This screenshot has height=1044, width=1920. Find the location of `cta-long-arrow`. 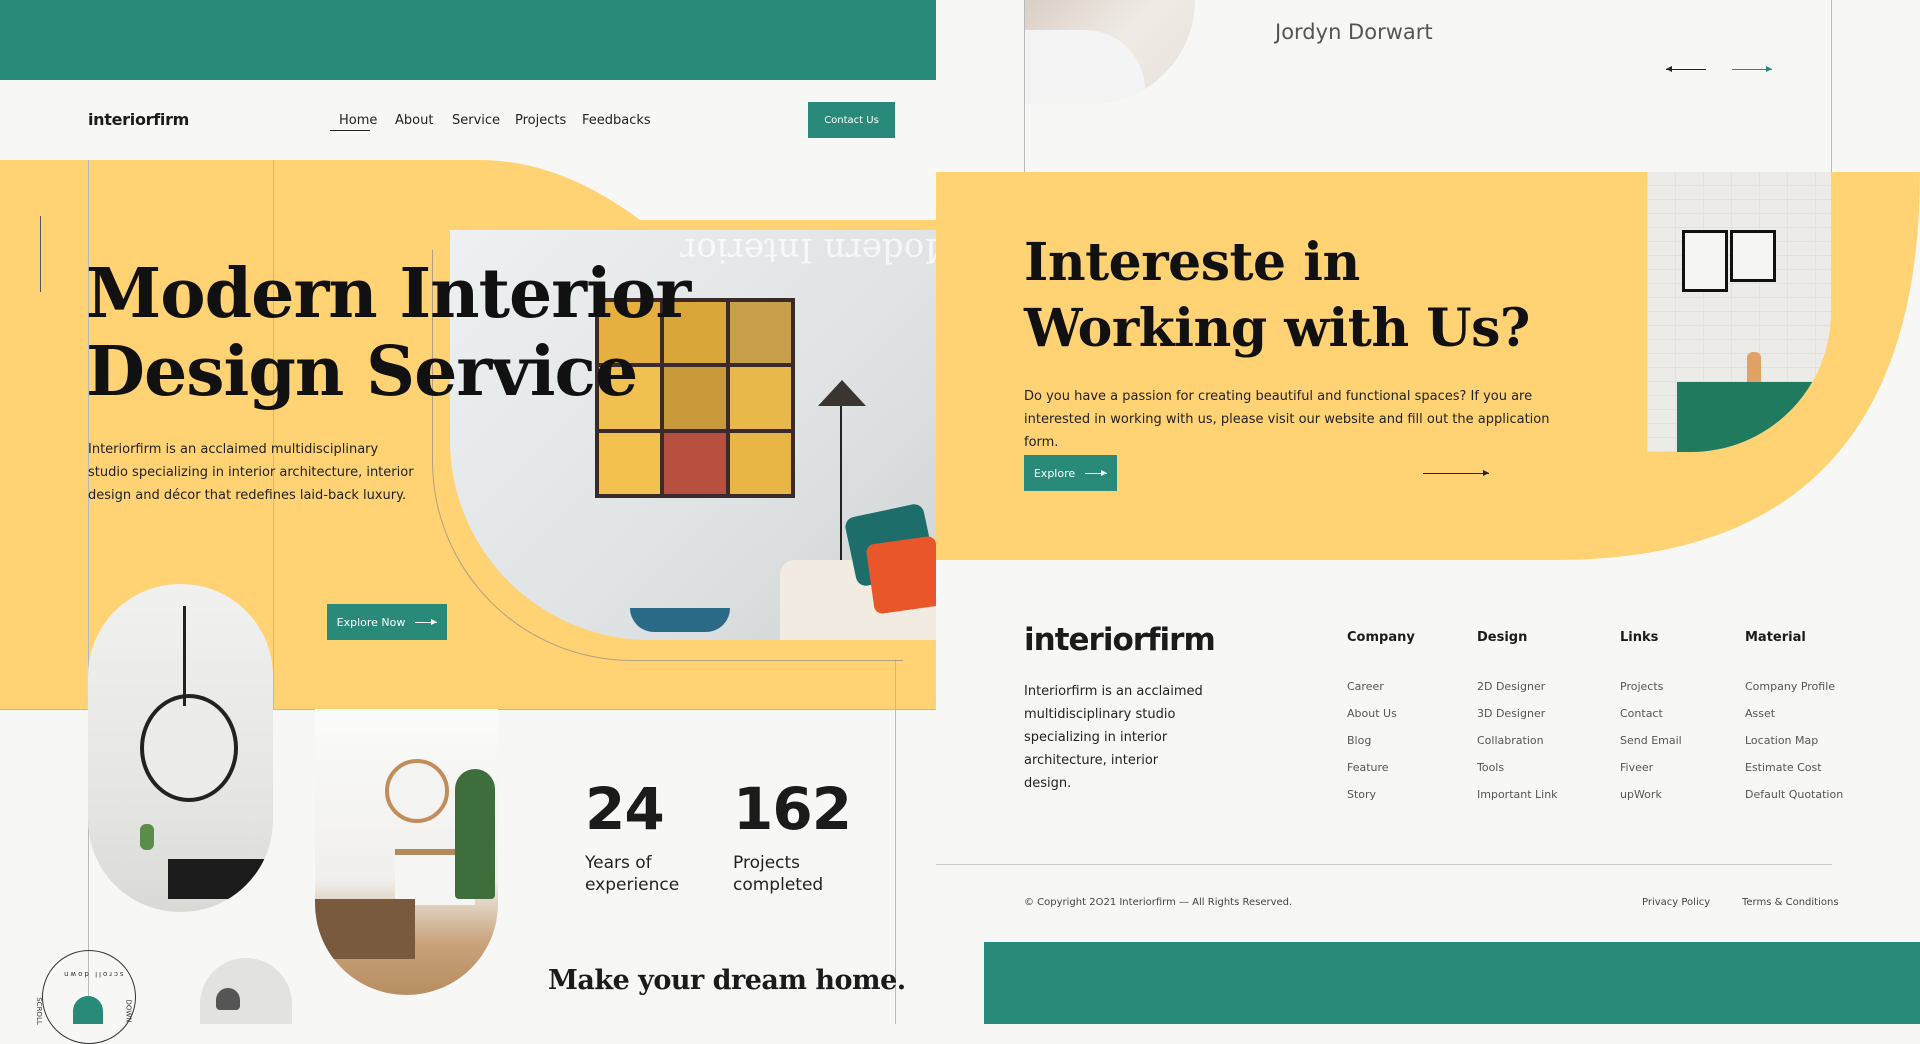

cta-long-arrow is located at coordinates (1456, 473).